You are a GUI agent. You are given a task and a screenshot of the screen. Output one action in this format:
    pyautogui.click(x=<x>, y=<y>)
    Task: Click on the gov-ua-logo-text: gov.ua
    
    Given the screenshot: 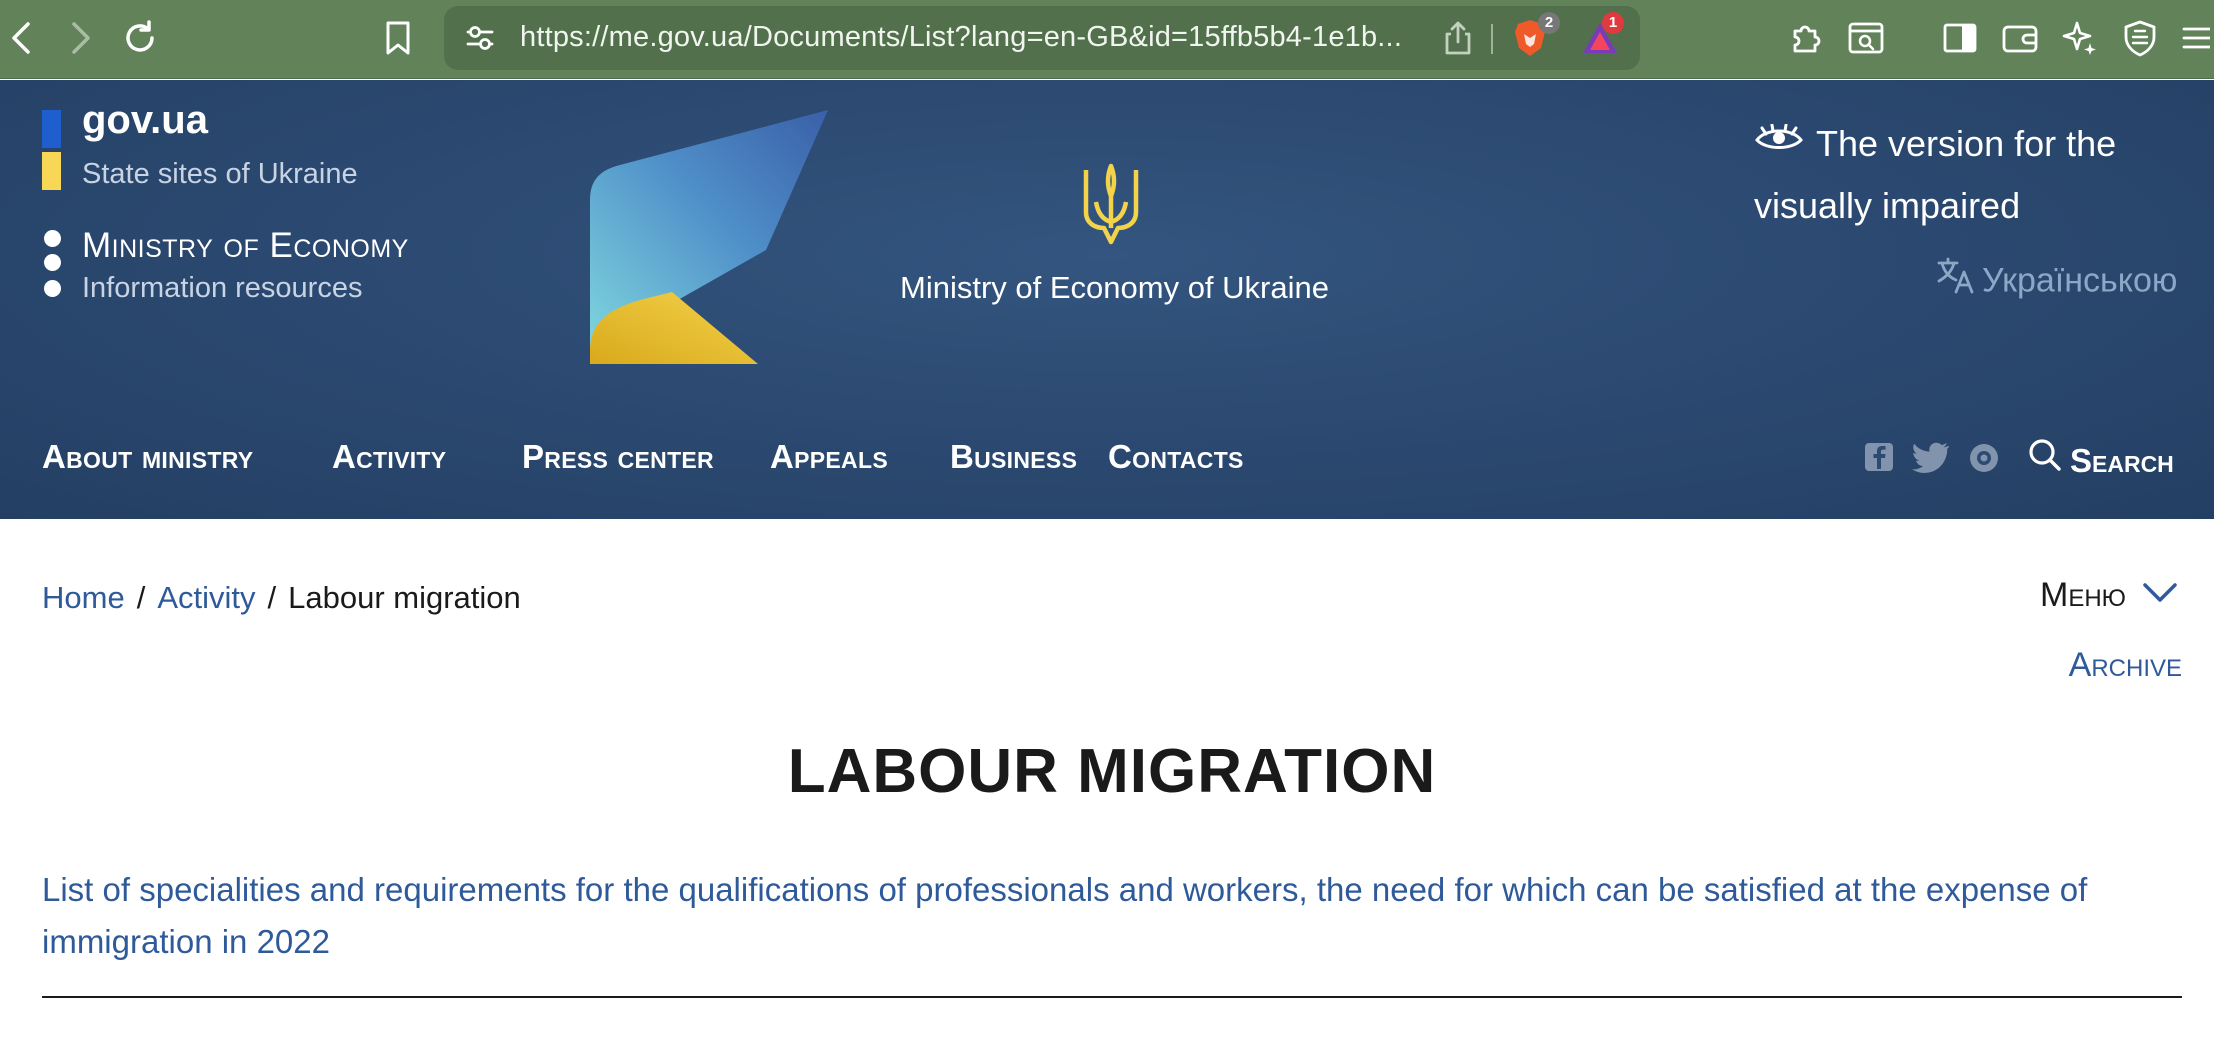 What is the action you would take?
    pyautogui.click(x=145, y=120)
    